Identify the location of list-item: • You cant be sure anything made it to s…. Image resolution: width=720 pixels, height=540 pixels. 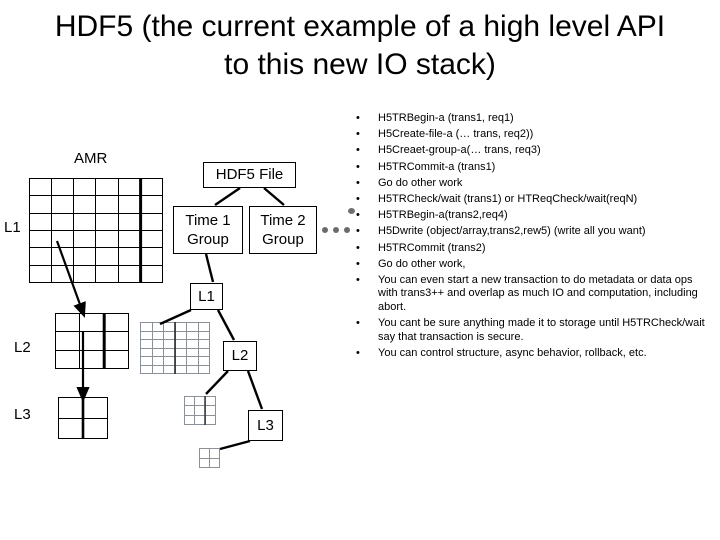
(532, 330).